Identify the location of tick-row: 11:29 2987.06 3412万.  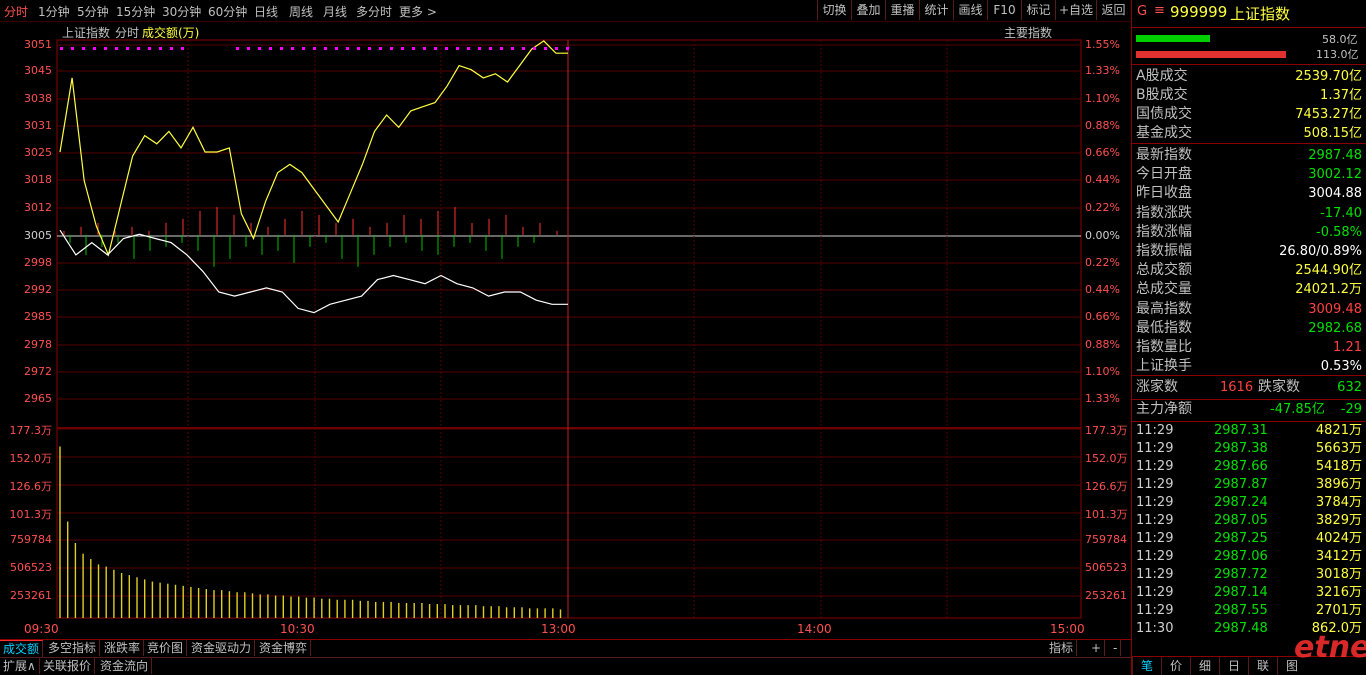
(1249, 557).